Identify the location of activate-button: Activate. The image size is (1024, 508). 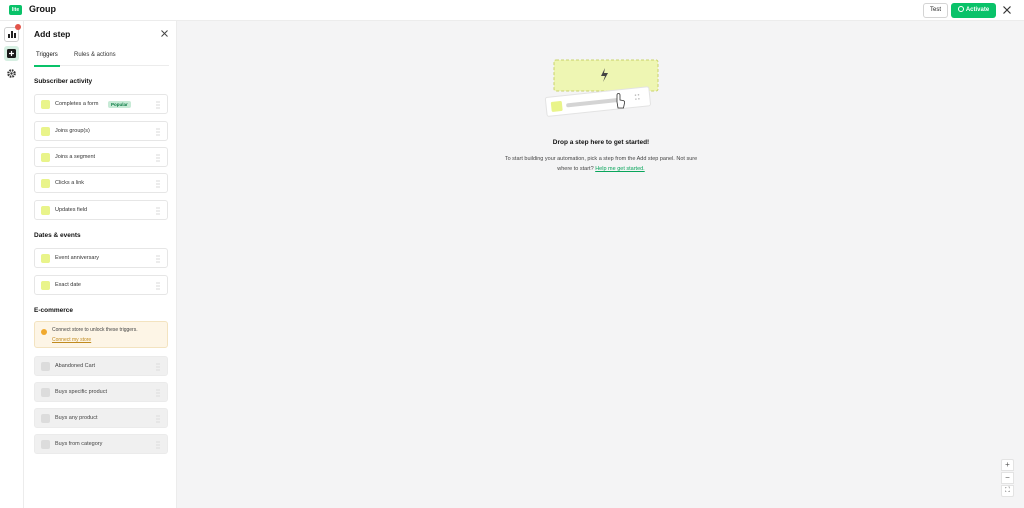
(973, 10).